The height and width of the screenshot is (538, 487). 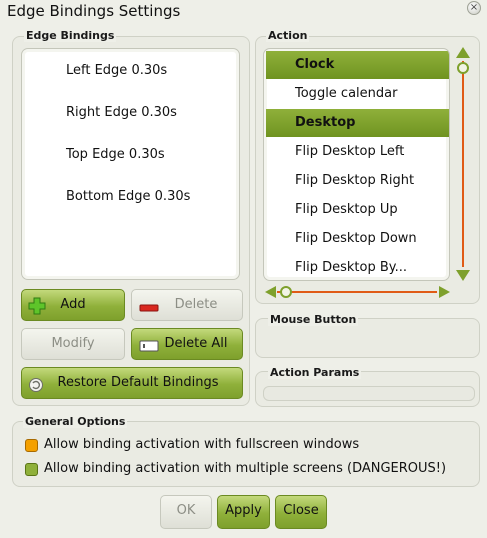 I want to click on window-close-icon: ×, so click(x=474, y=8).